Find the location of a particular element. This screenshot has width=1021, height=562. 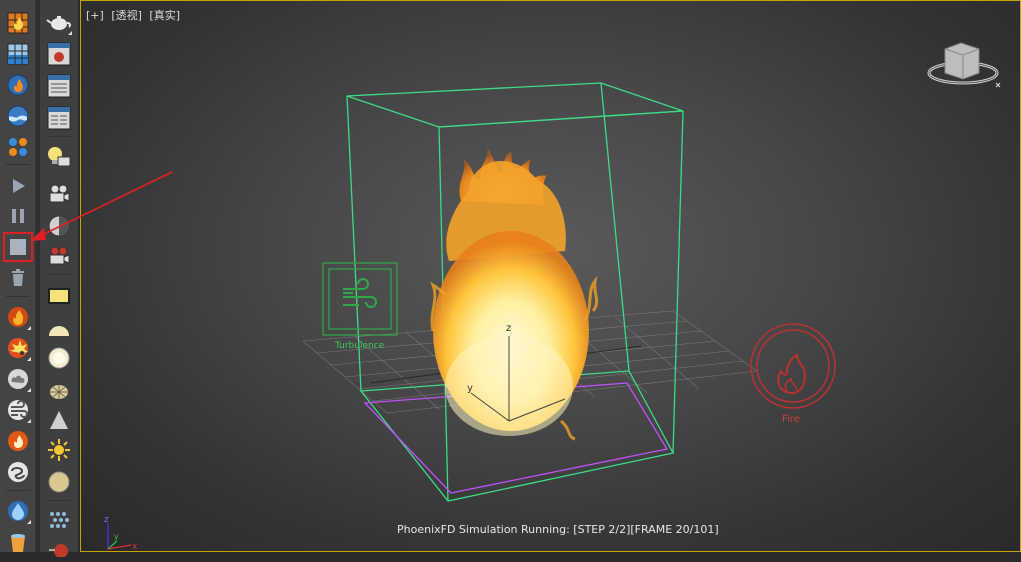

swirl-icon is located at coordinates (18, 472).